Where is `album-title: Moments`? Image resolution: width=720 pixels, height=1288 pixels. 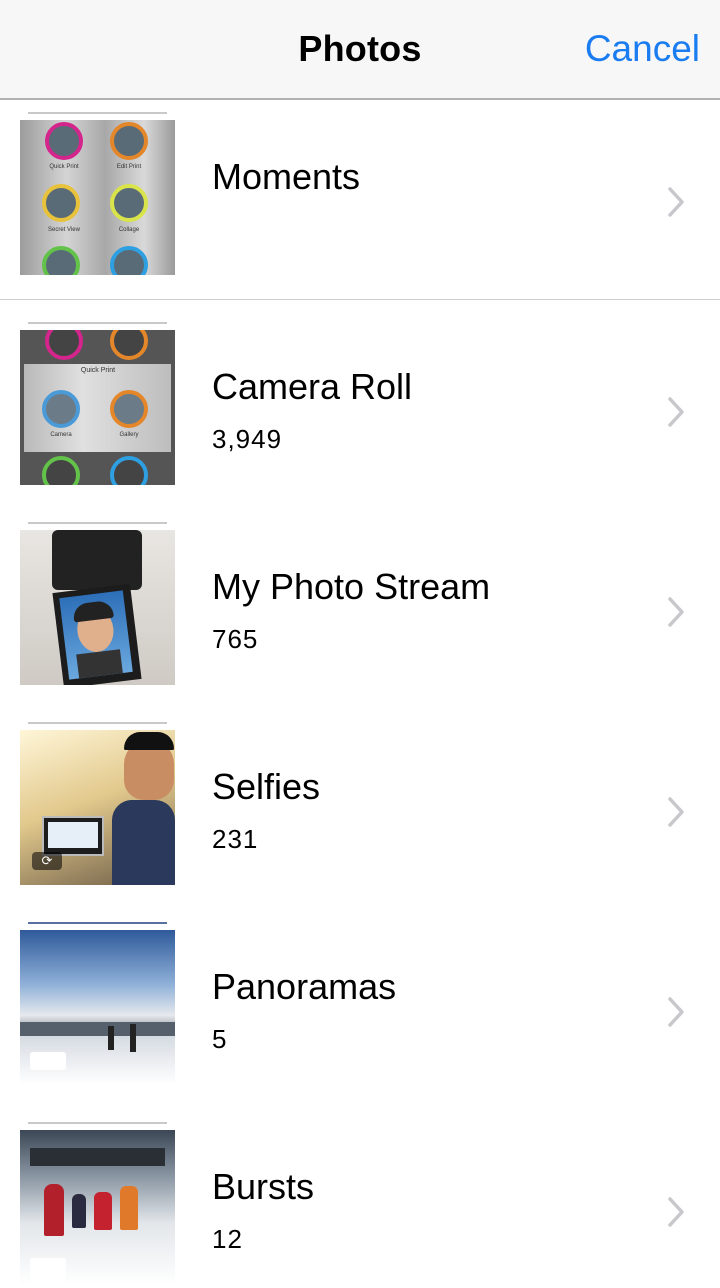 album-title: Moments is located at coordinates (286, 176).